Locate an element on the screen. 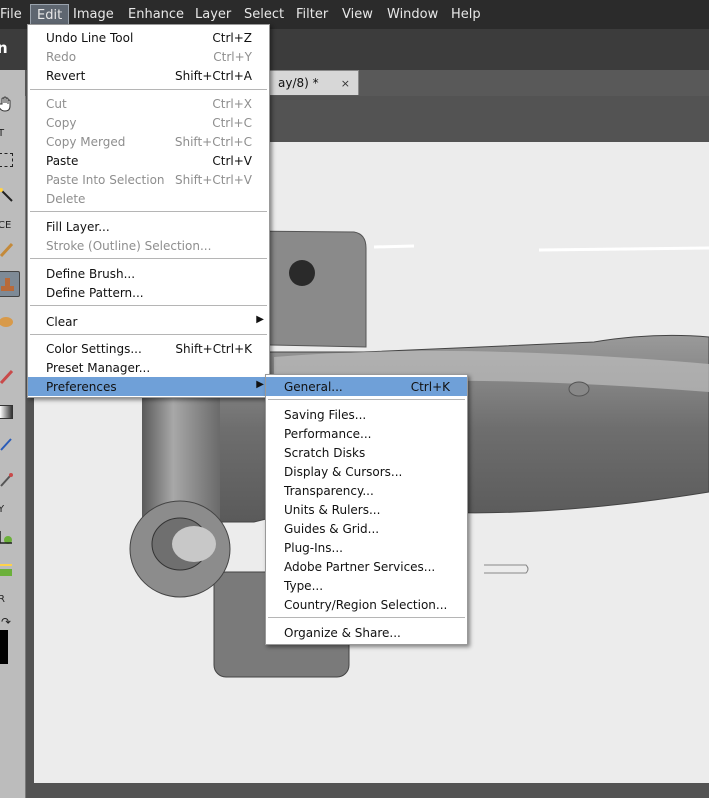  menu-file: File is located at coordinates (14, 14).